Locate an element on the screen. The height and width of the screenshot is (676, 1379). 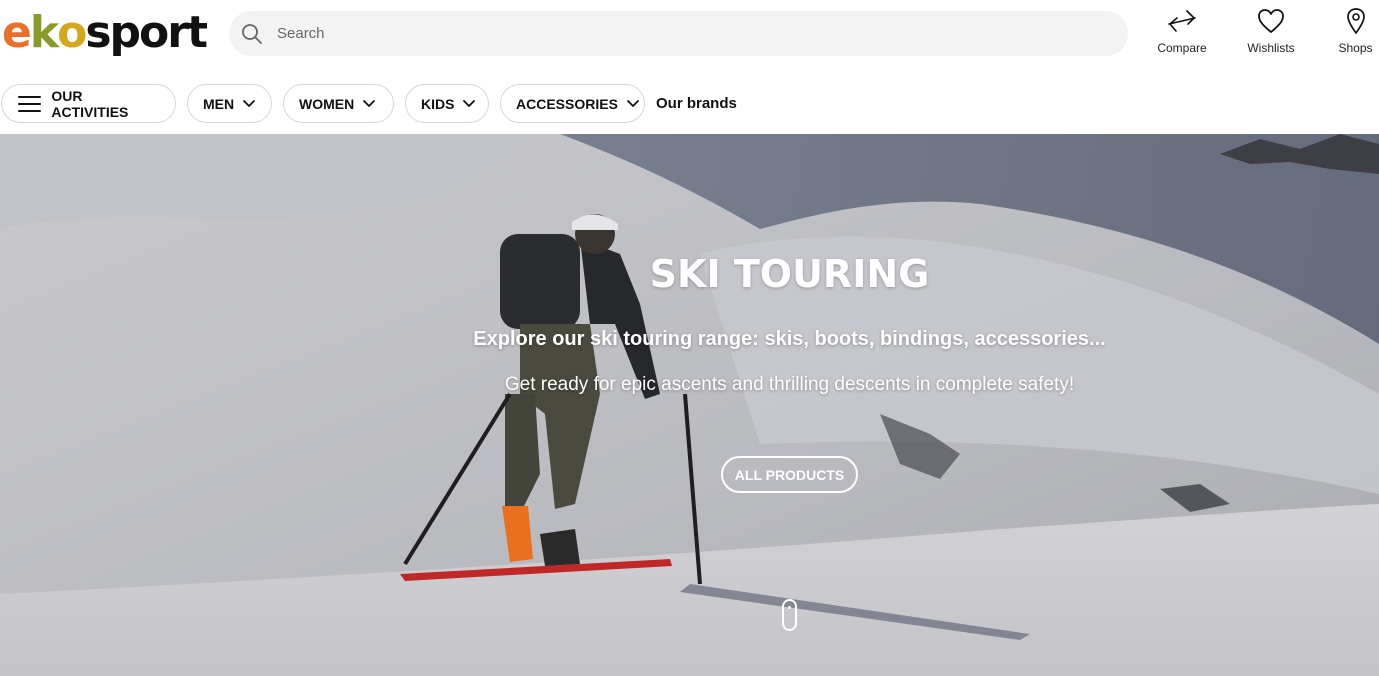
nav-men: MEN is located at coordinates (229, 103).